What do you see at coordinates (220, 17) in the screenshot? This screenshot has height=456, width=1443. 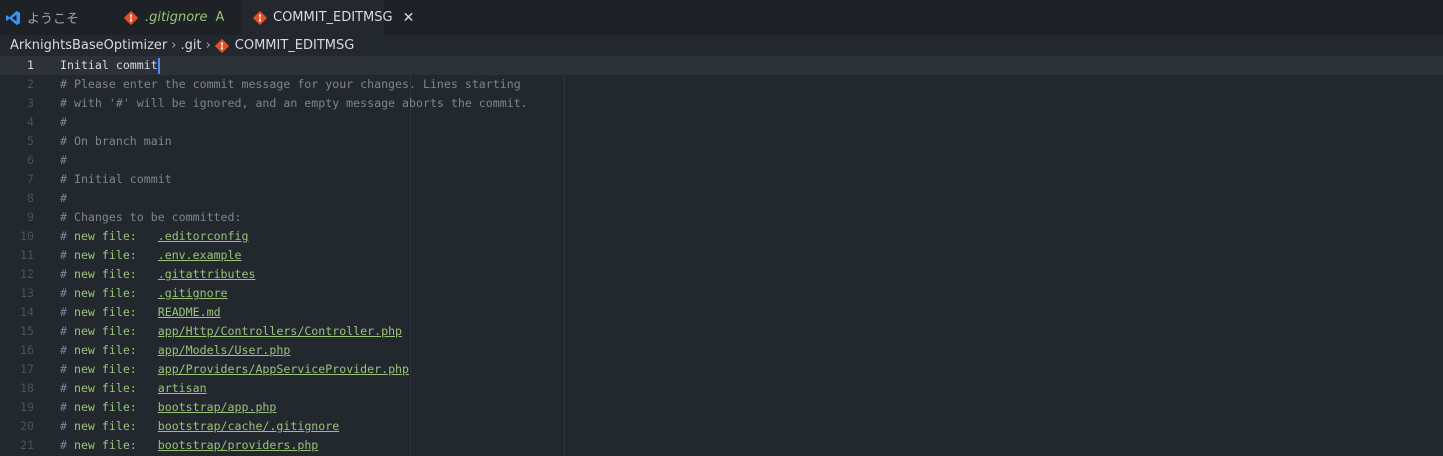 I see `git-status-badge: A` at bounding box center [220, 17].